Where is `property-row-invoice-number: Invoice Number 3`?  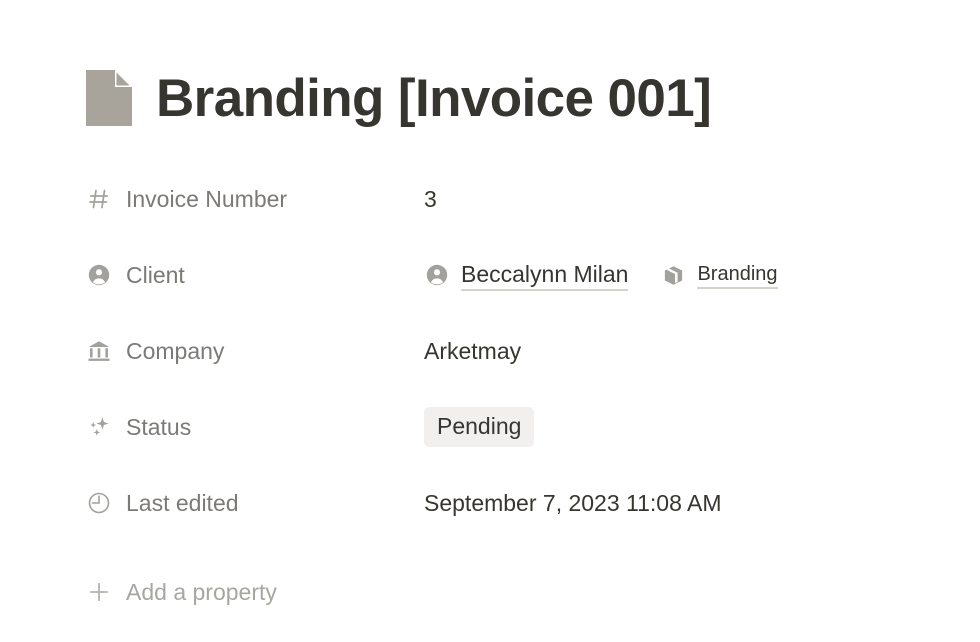 property-row-invoice-number: Invoice Number 3 is located at coordinates (516, 220).